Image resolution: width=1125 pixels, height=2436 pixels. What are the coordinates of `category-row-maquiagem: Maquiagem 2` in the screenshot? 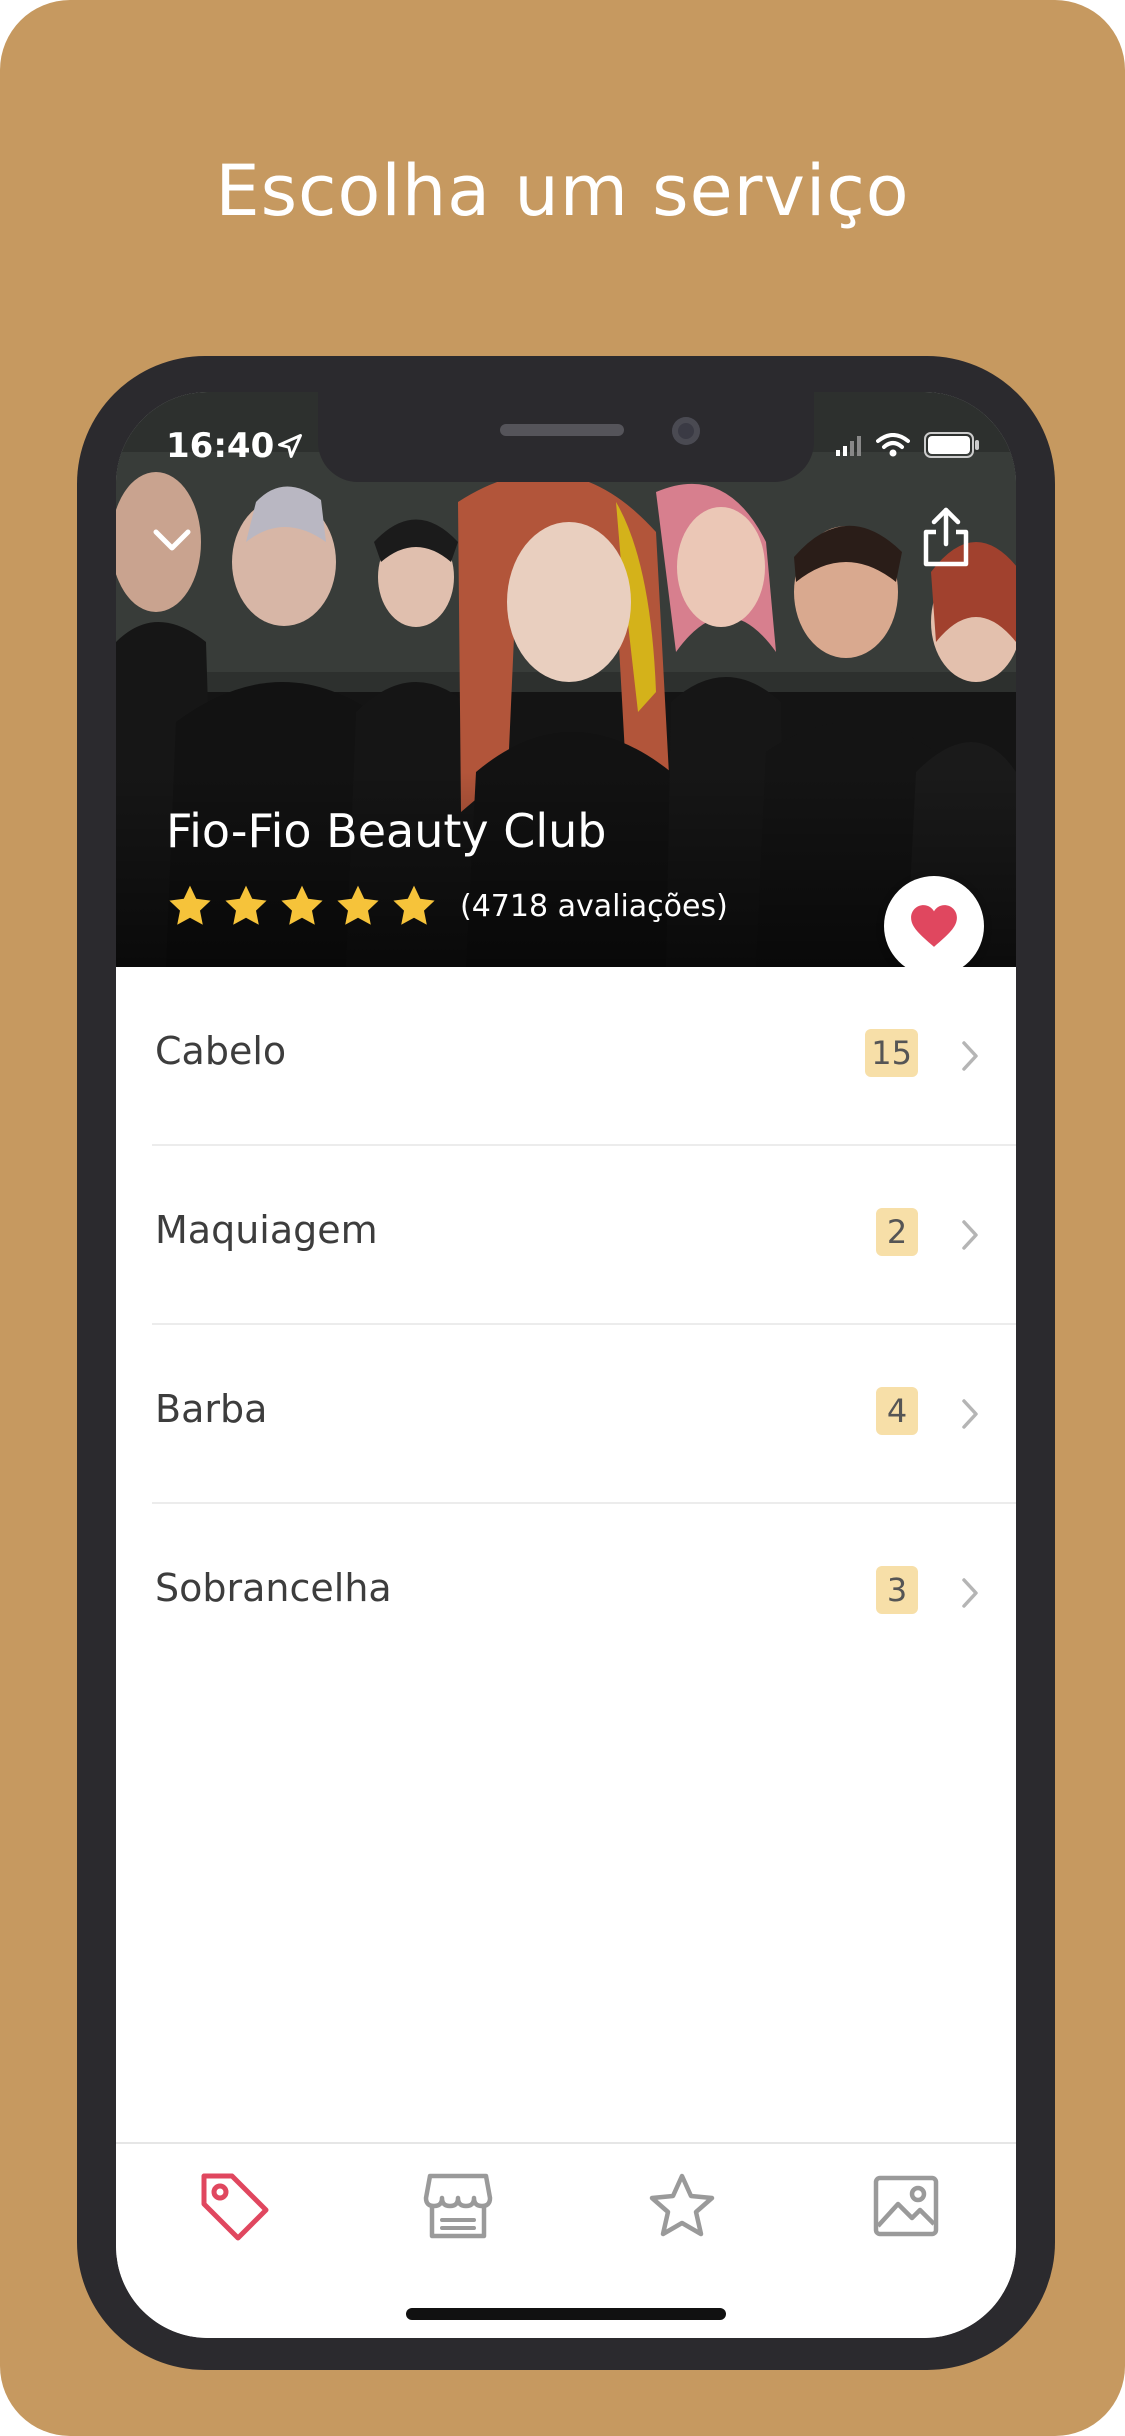 It's located at (566, 1235).